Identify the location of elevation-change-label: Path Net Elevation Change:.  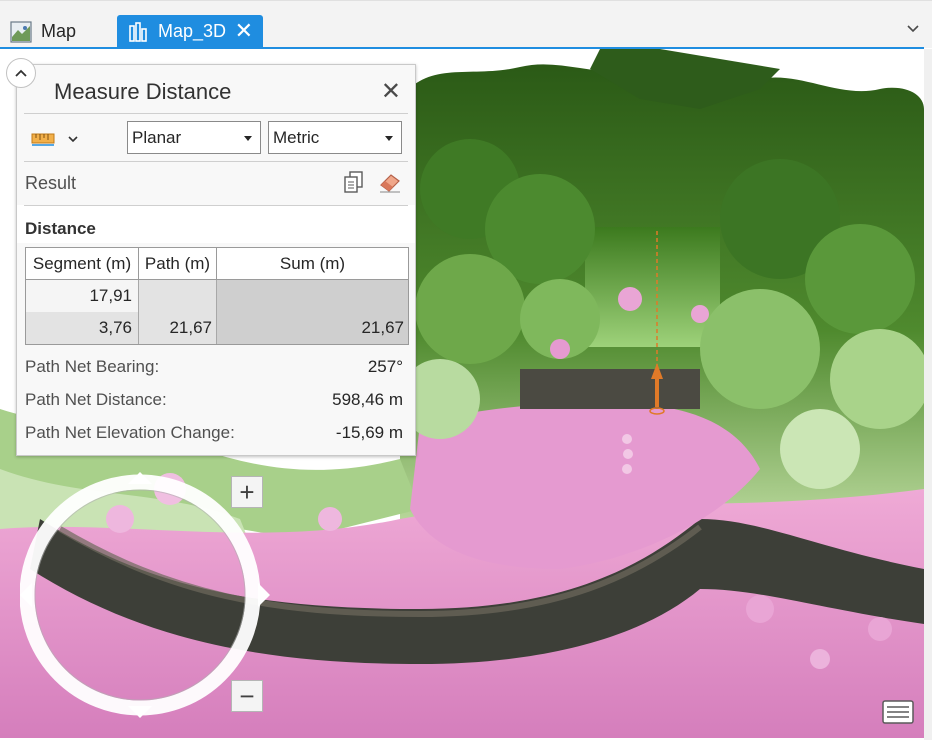
(130, 432).